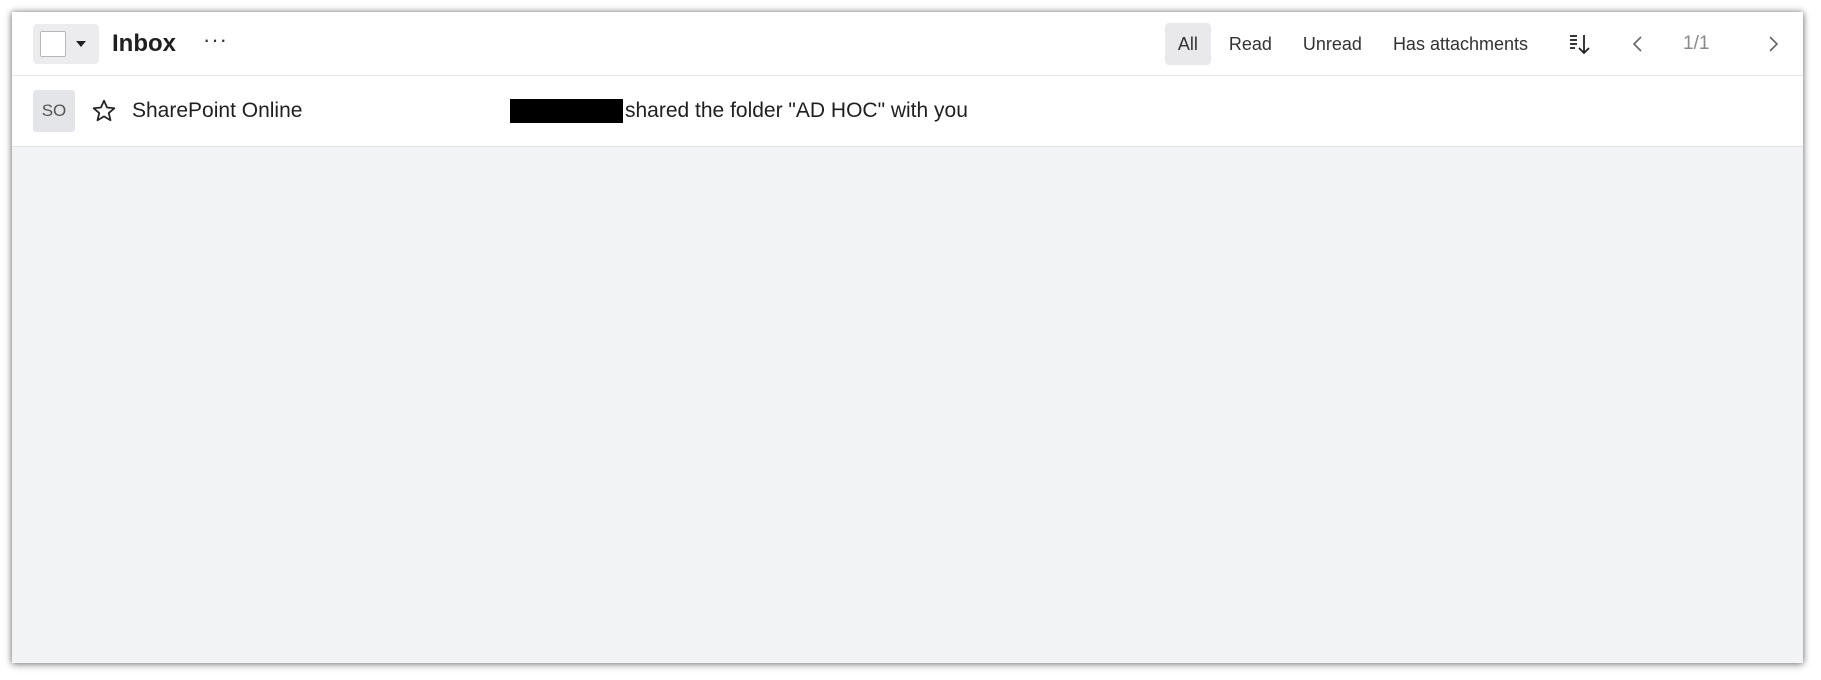 The image size is (1821, 680). I want to click on avatar: SO, so click(54, 111).